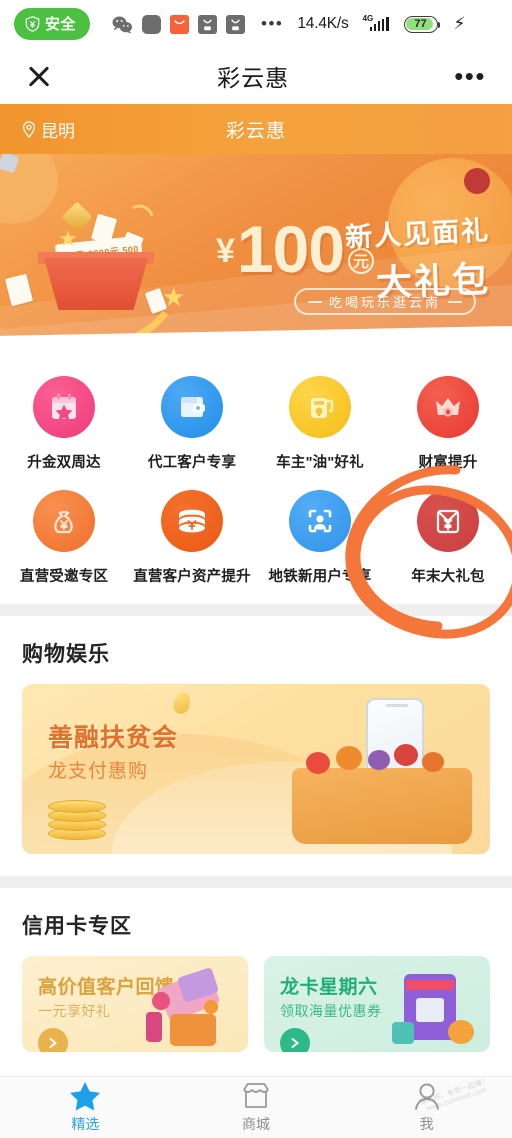 This screenshot has height=1138, width=512. I want to click on status-app-icons, so click(178, 24).